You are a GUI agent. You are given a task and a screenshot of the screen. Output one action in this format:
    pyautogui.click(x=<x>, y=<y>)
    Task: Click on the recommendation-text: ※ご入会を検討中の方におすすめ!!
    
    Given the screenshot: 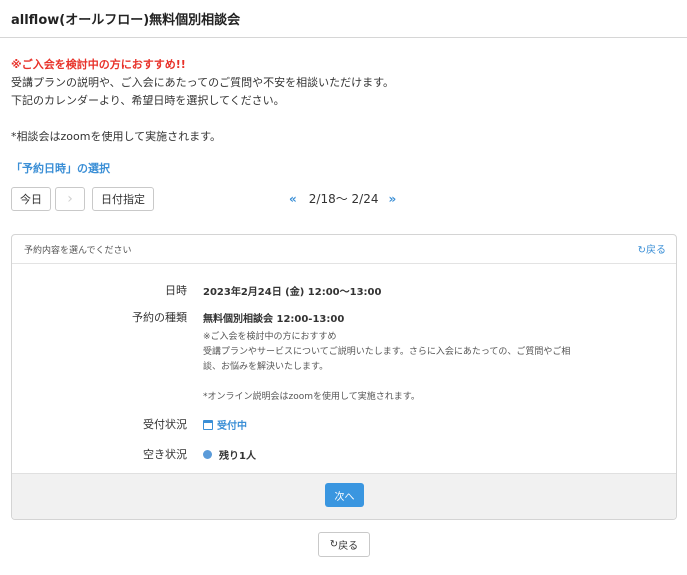 What is the action you would take?
    pyautogui.click(x=98, y=64)
    